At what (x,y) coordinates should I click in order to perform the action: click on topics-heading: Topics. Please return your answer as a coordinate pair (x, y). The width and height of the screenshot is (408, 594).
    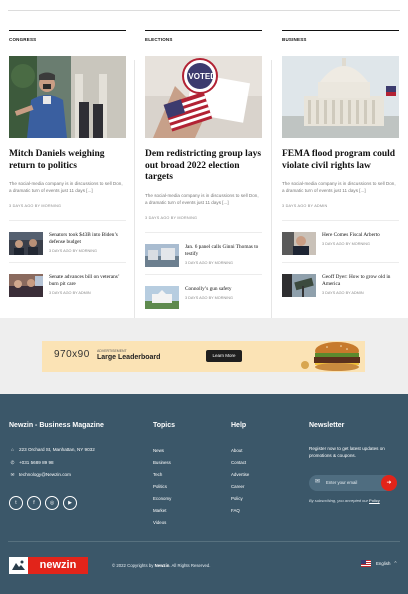
    Looking at the image, I should click on (164, 425).